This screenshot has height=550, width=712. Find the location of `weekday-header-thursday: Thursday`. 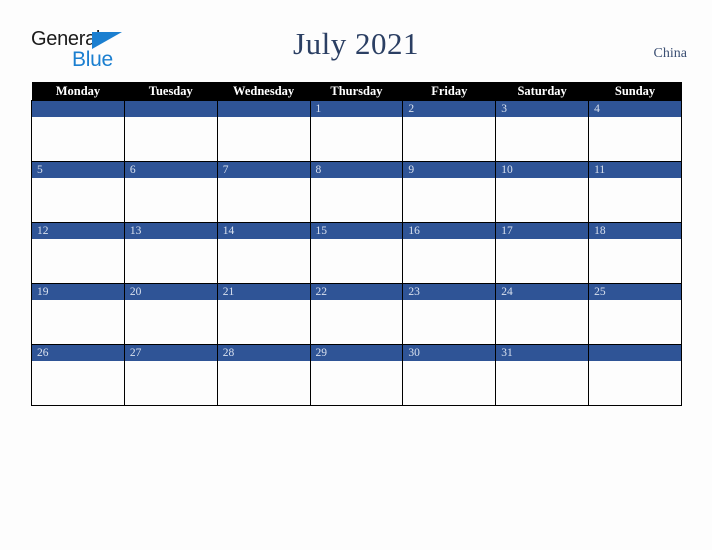

weekday-header-thursday: Thursday is located at coordinates (356, 91).